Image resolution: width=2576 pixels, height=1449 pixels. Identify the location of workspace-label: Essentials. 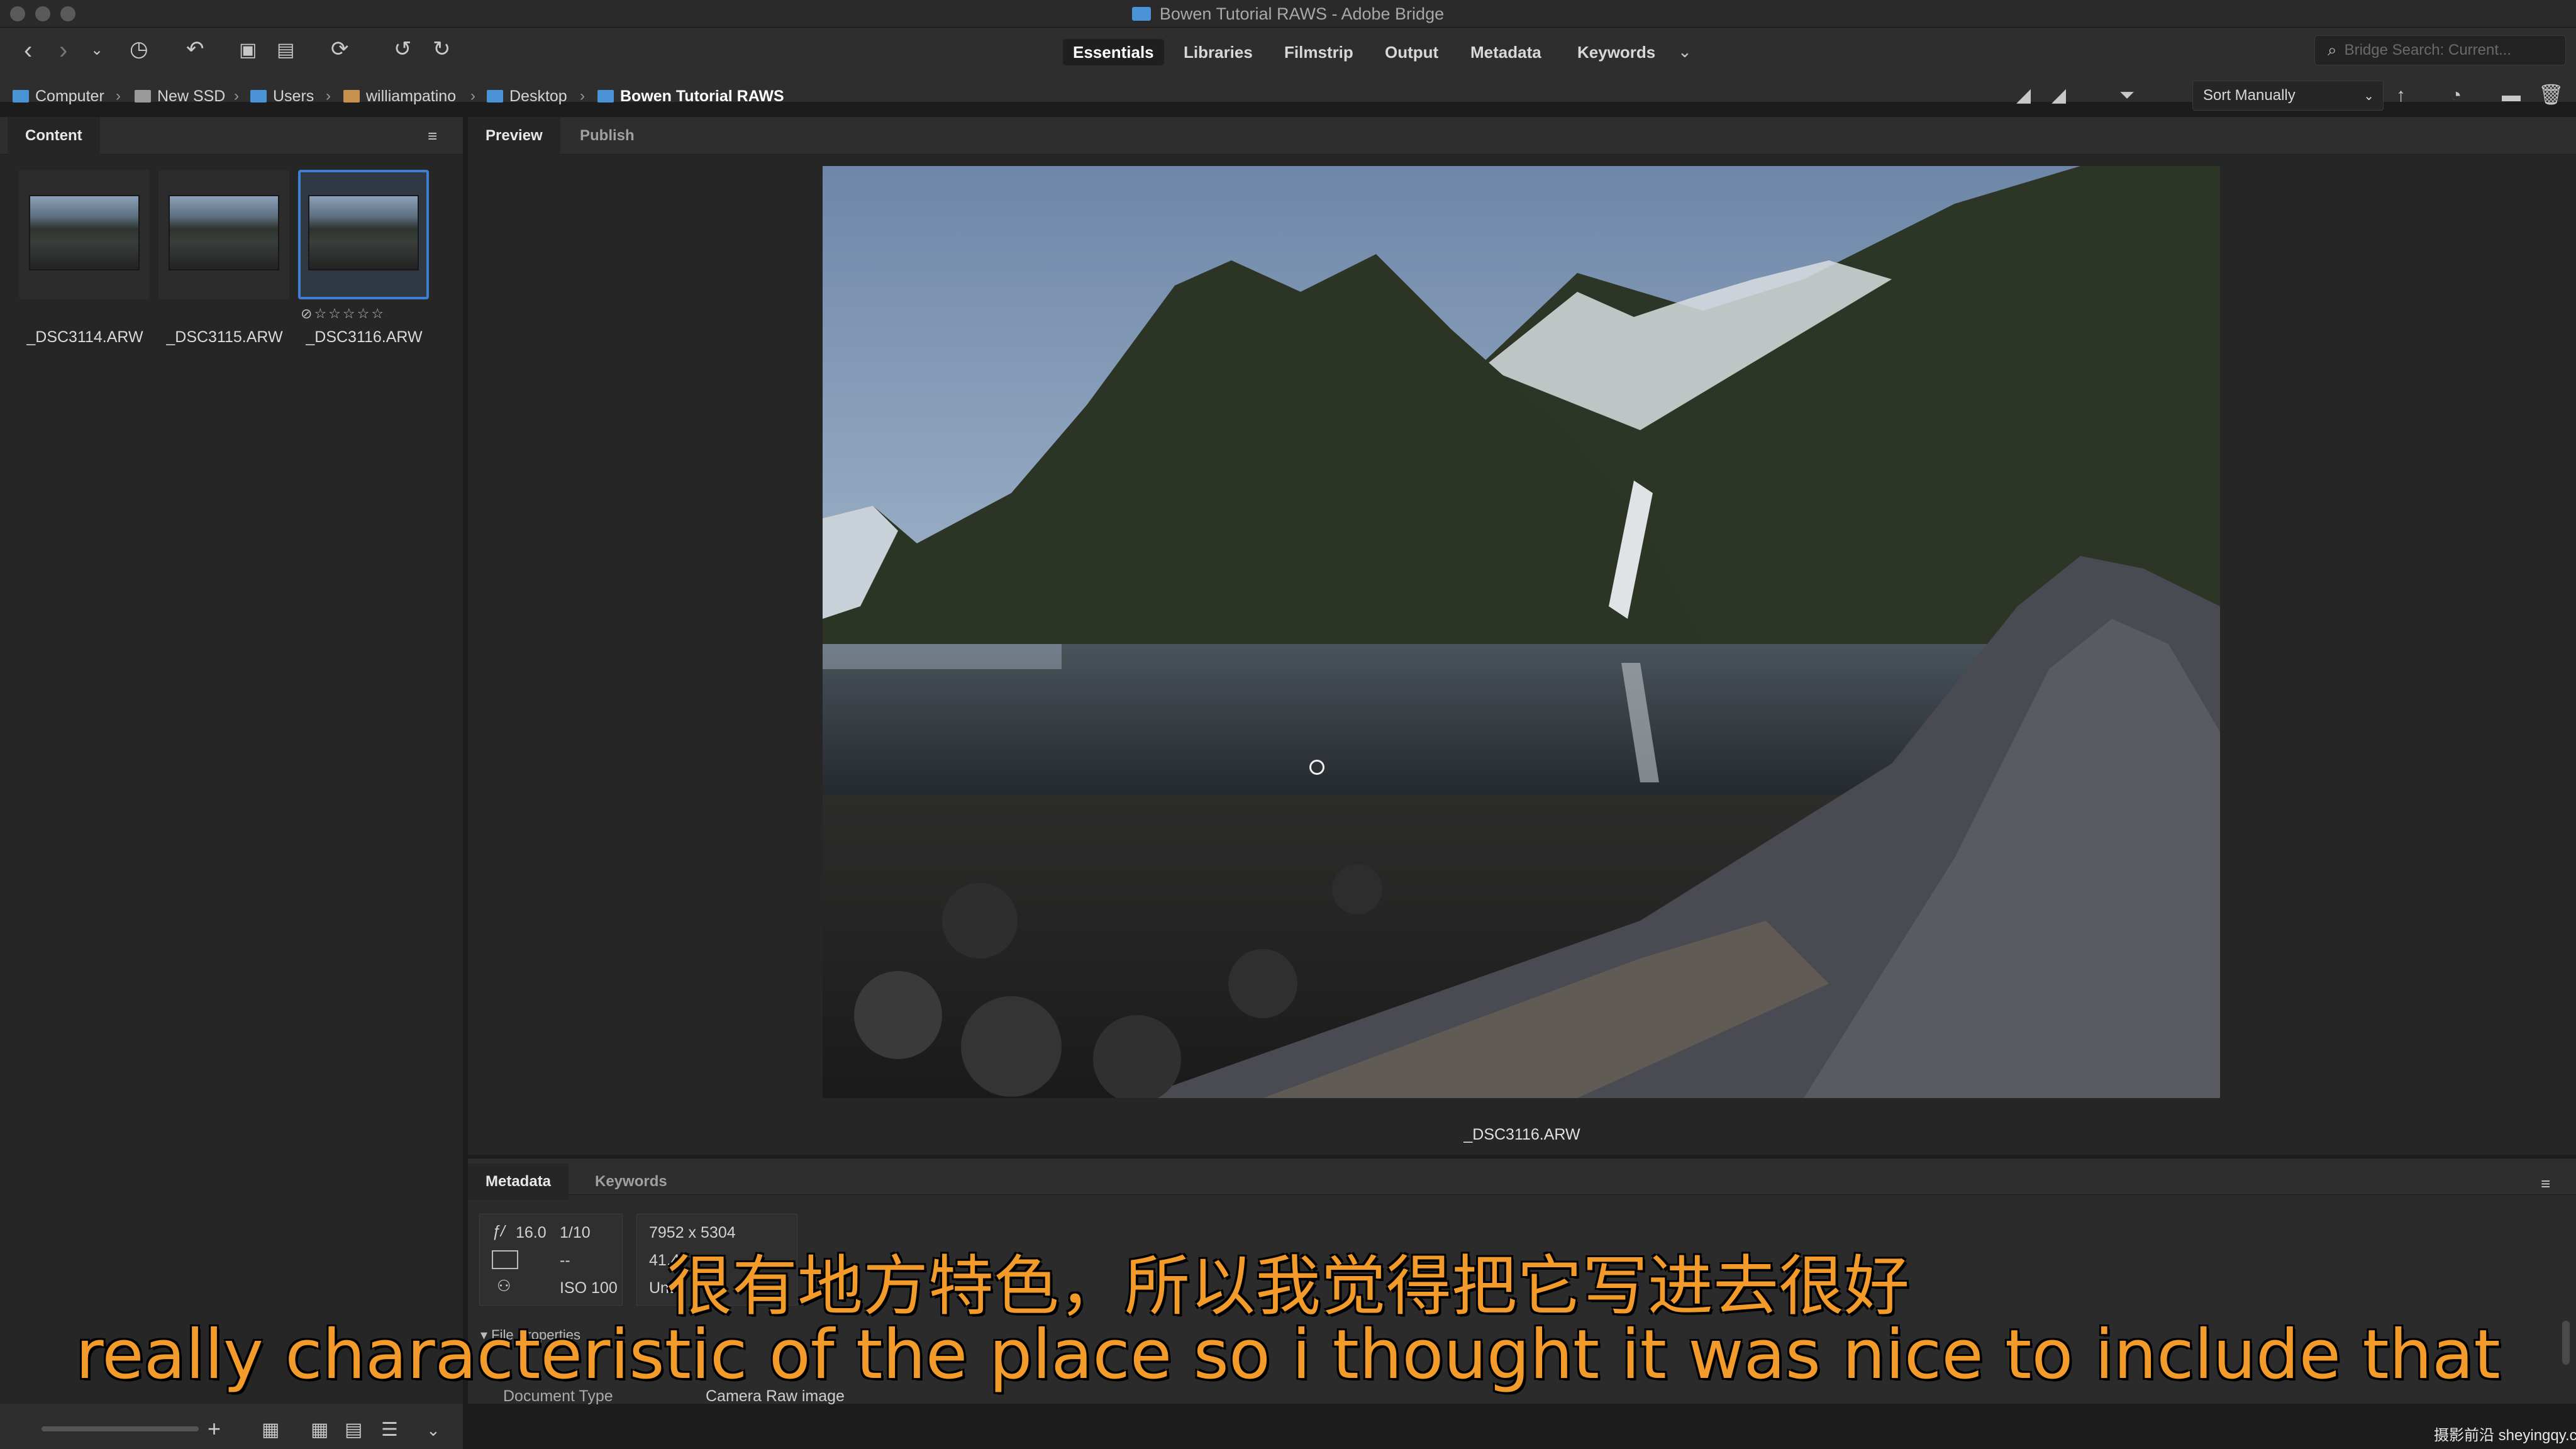
(1113, 52).